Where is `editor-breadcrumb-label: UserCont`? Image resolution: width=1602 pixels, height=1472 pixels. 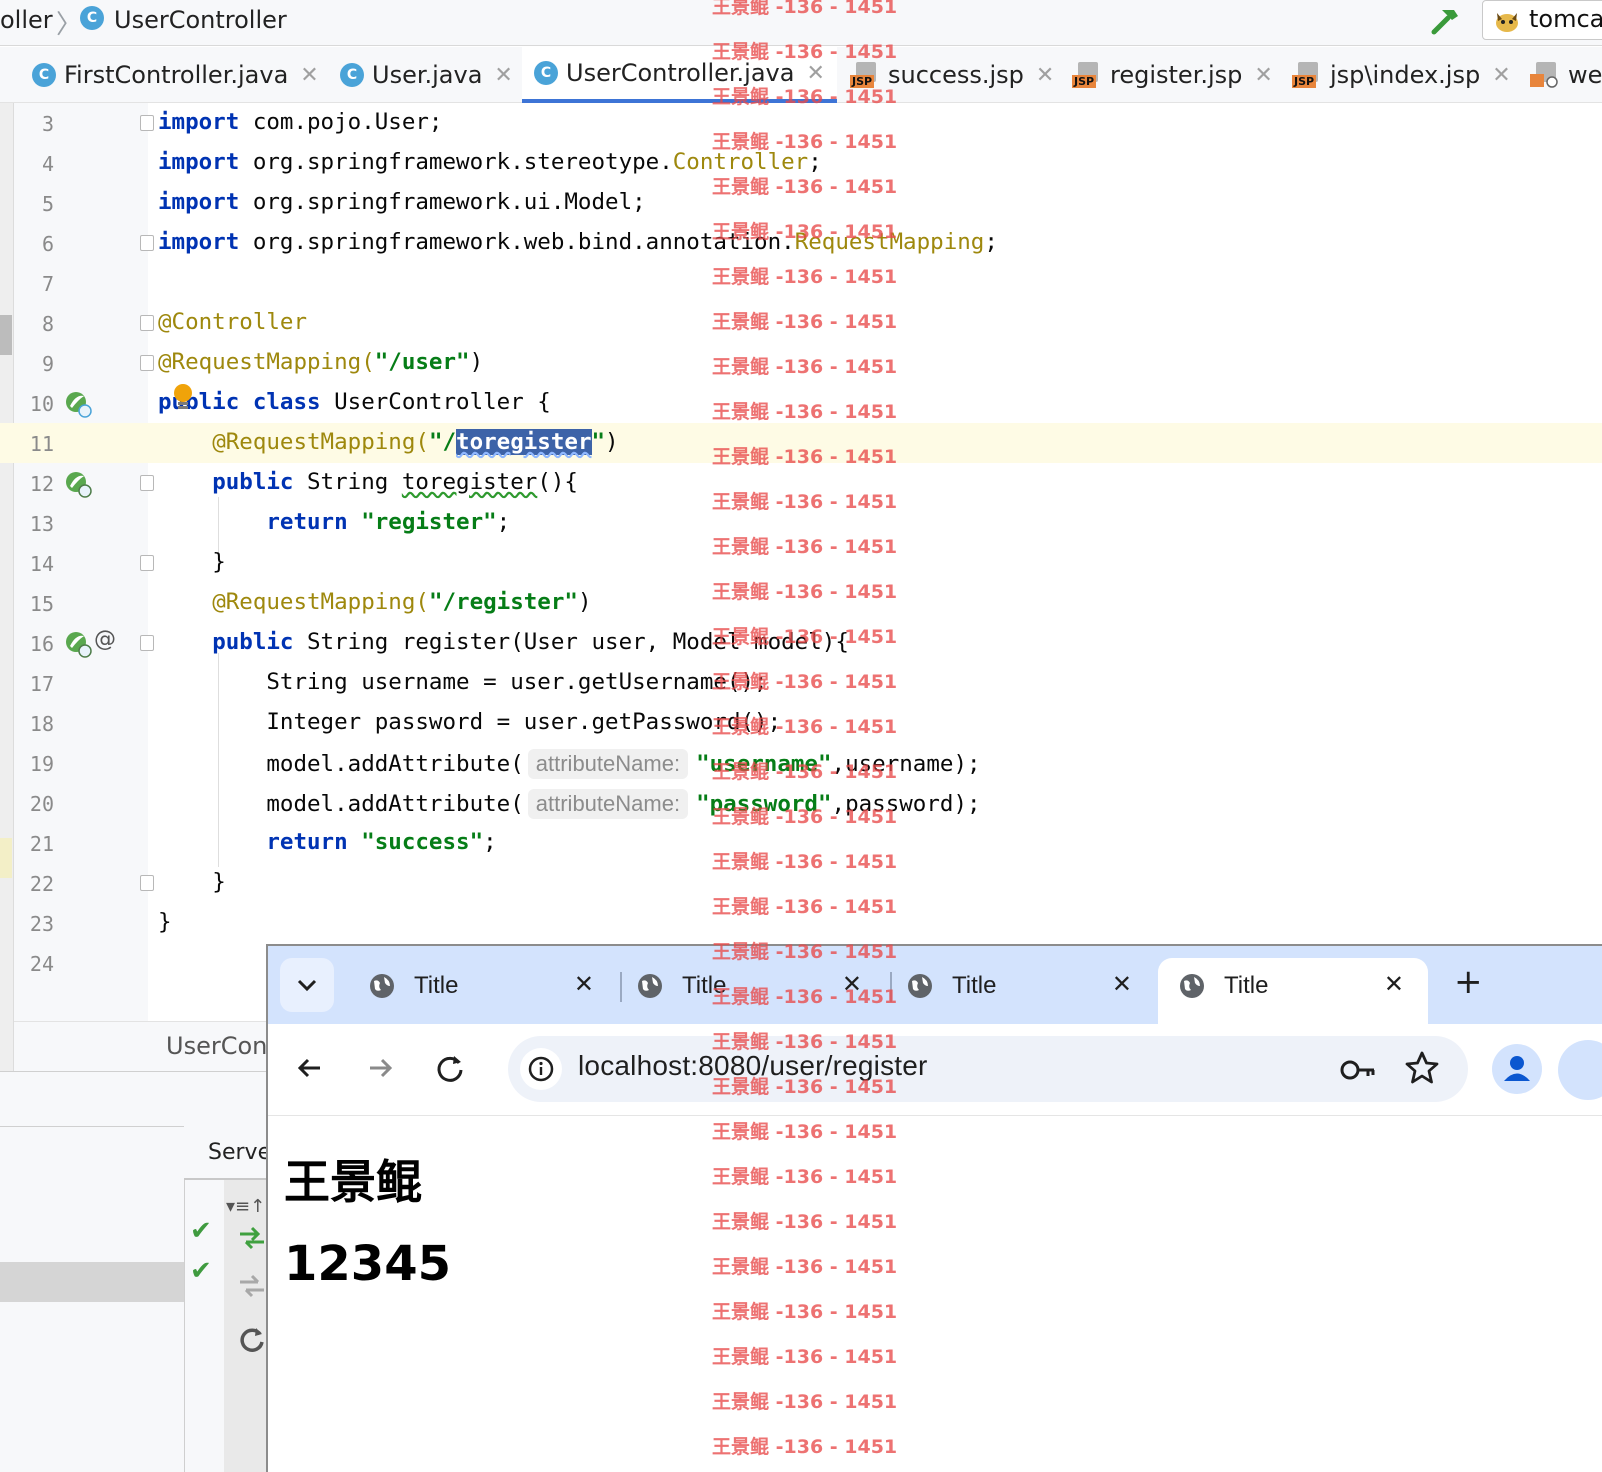 editor-breadcrumb-label: UserCont is located at coordinates (221, 1046).